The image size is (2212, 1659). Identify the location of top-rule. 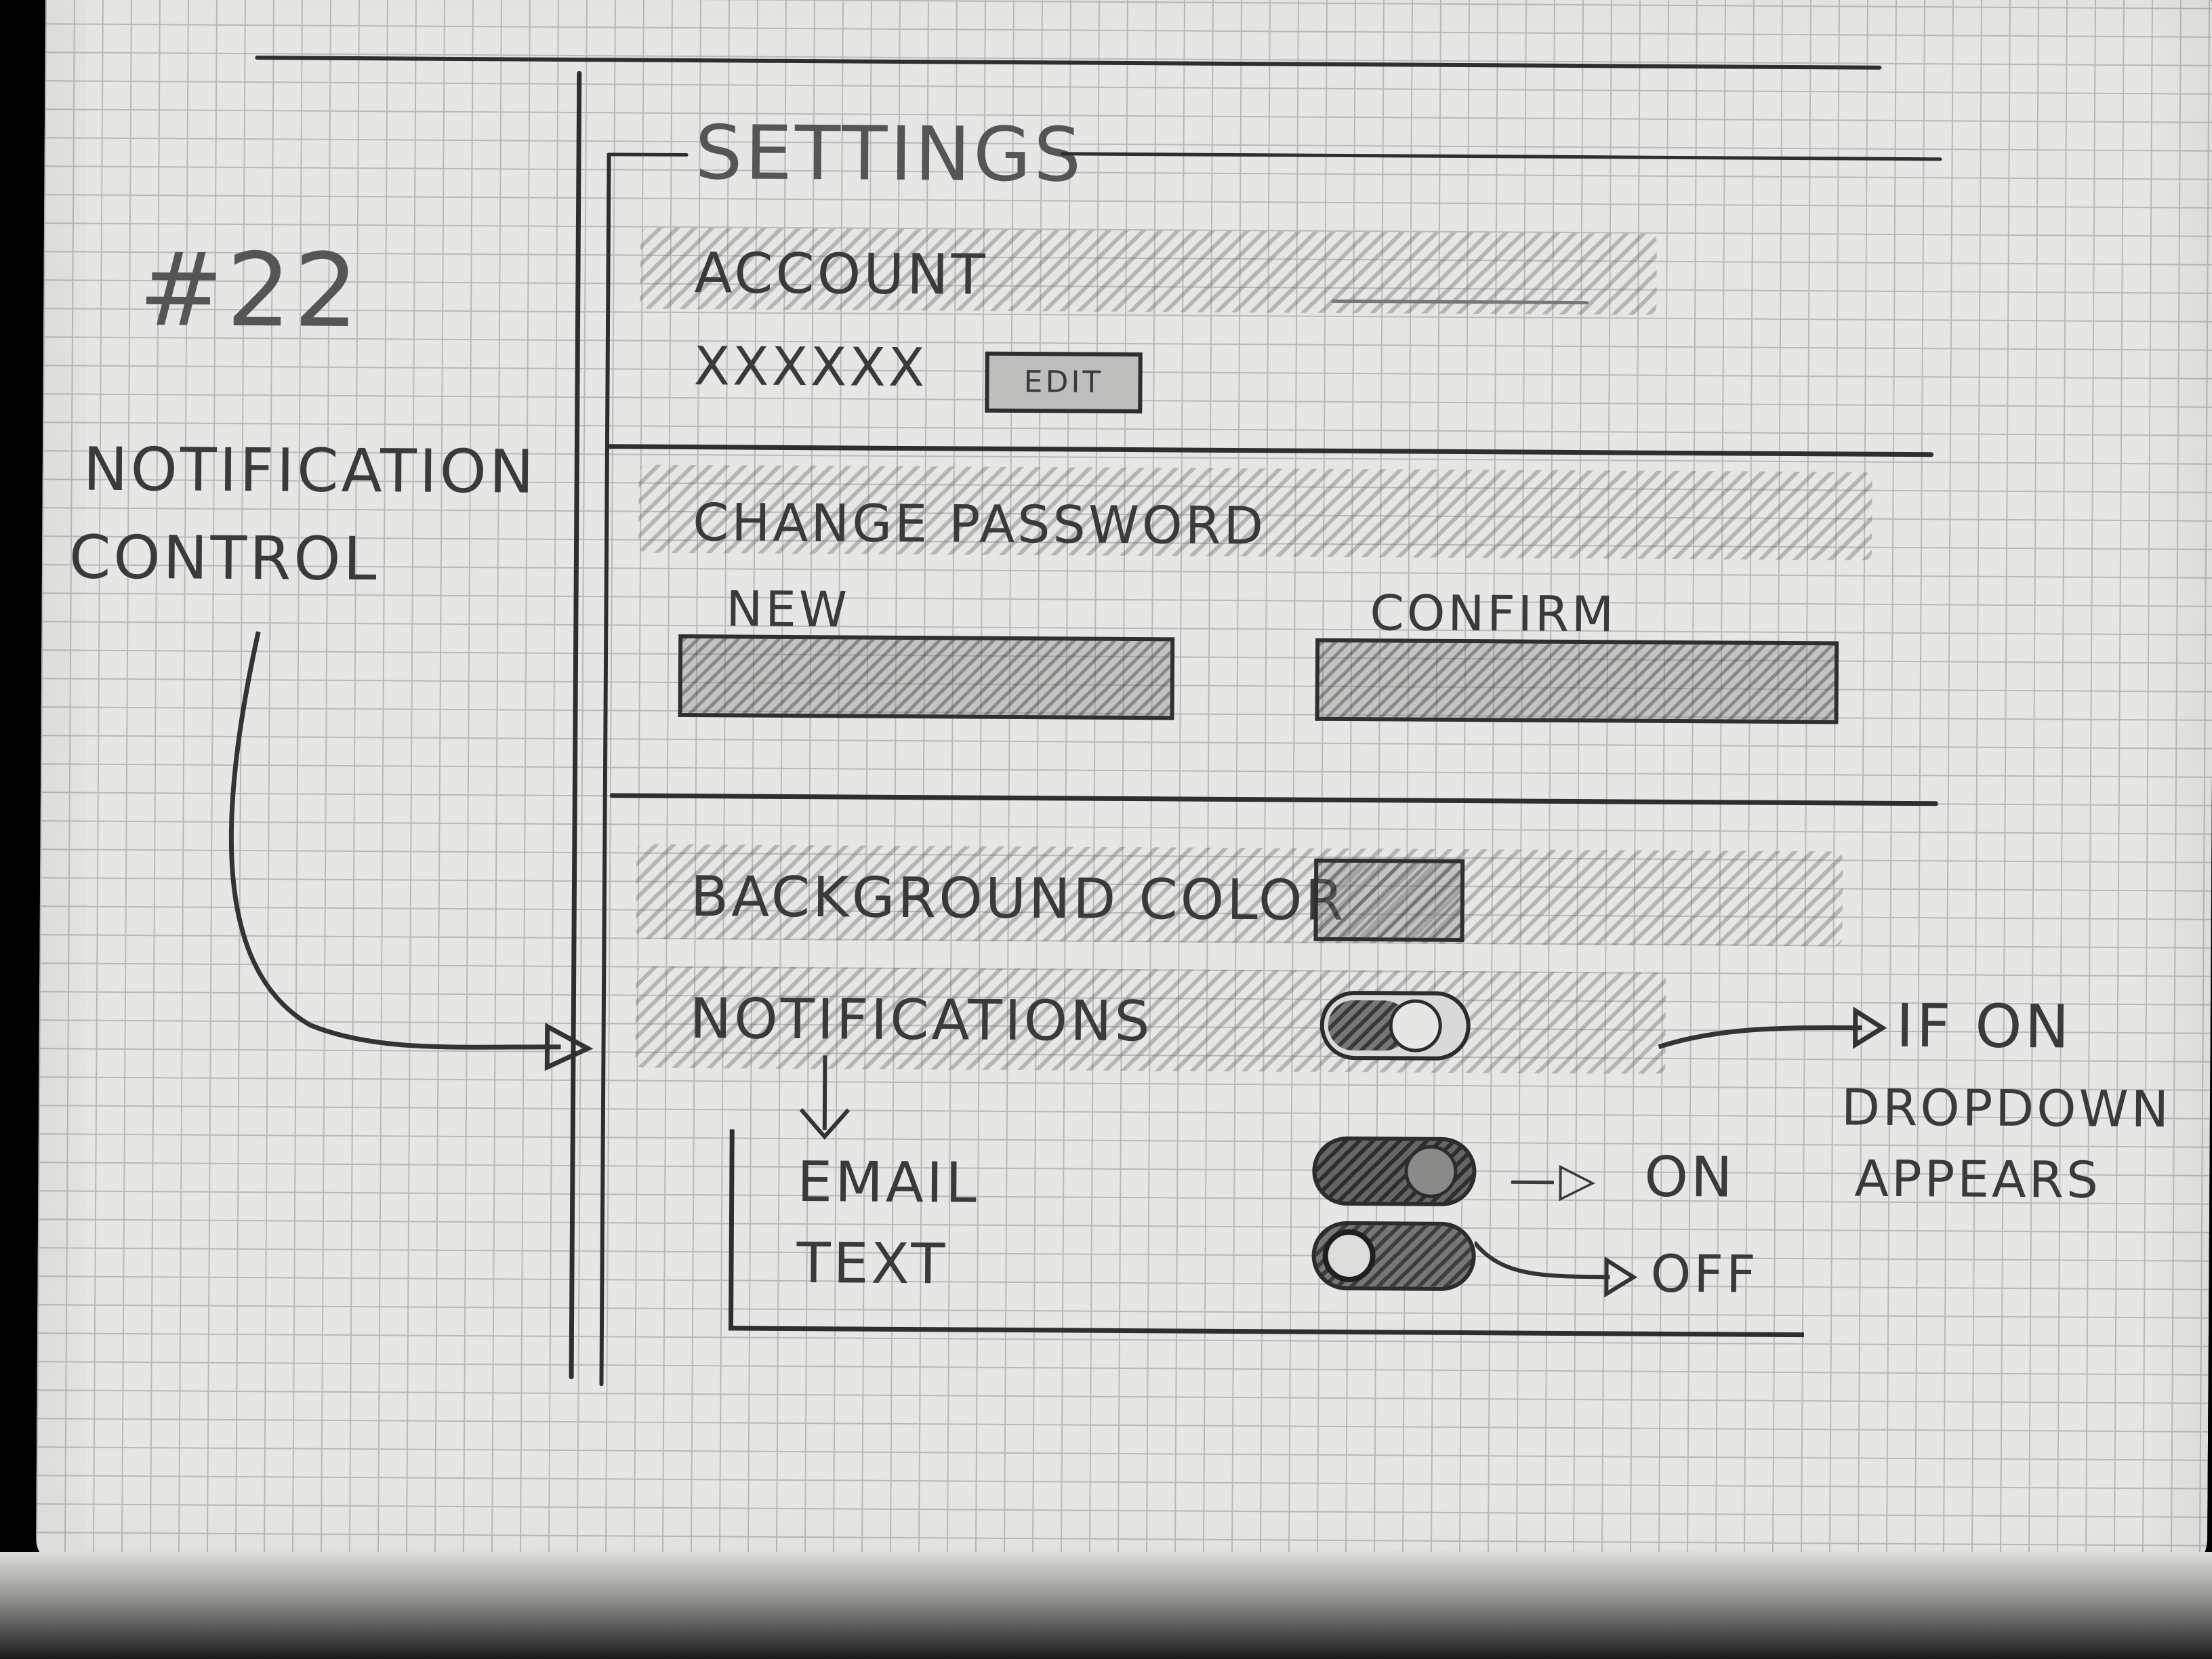
(1068, 63).